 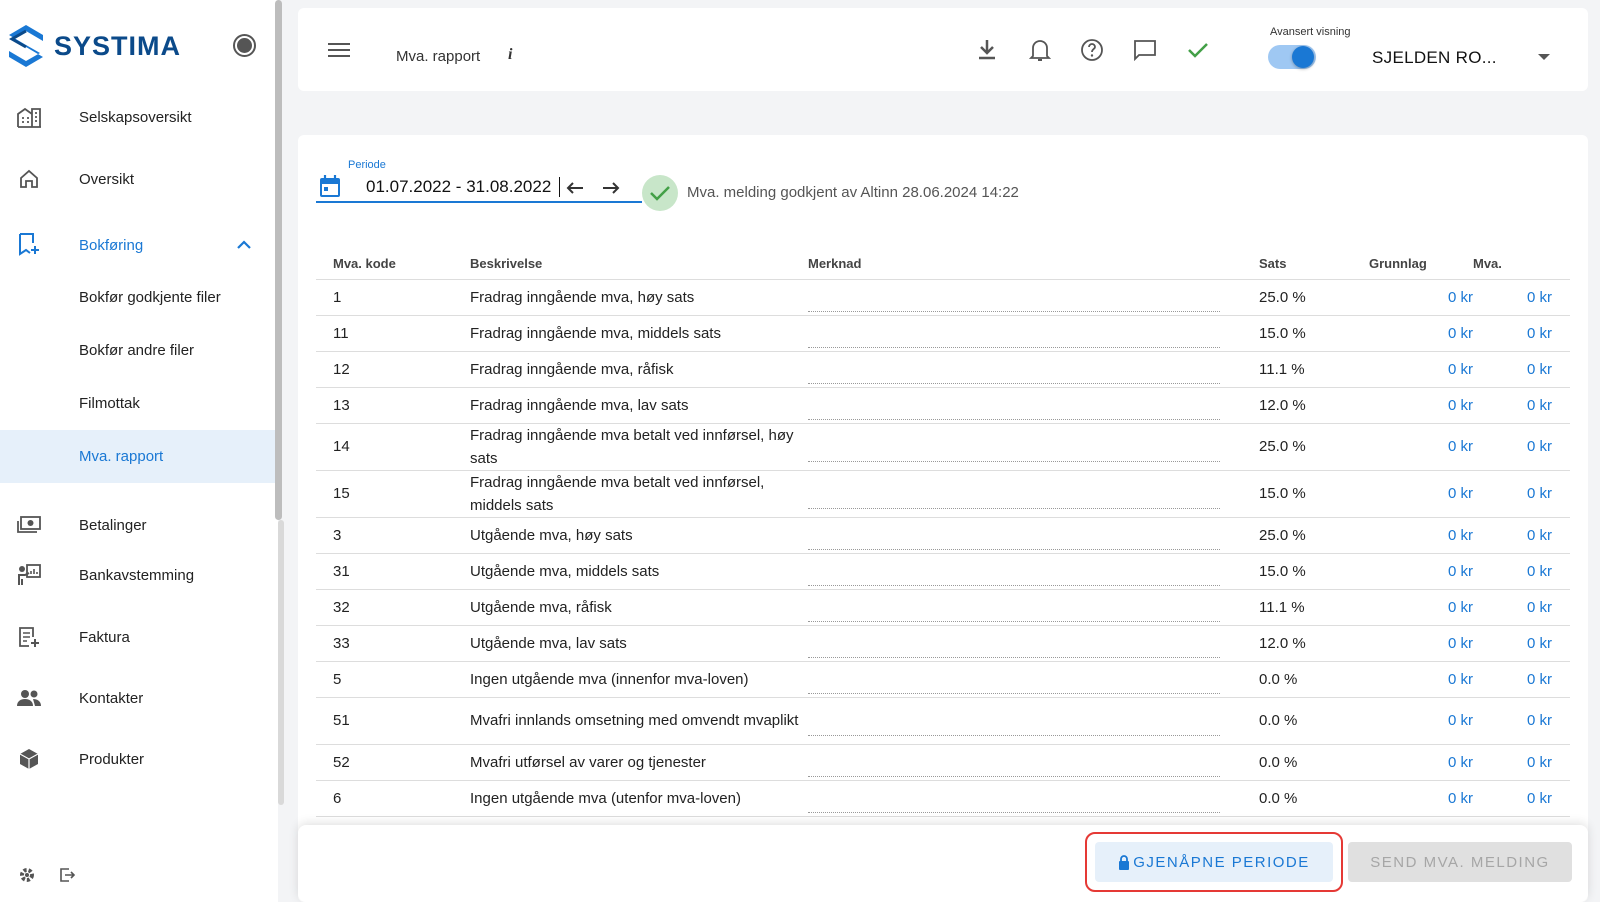 I want to click on download-icon, so click(x=987, y=50).